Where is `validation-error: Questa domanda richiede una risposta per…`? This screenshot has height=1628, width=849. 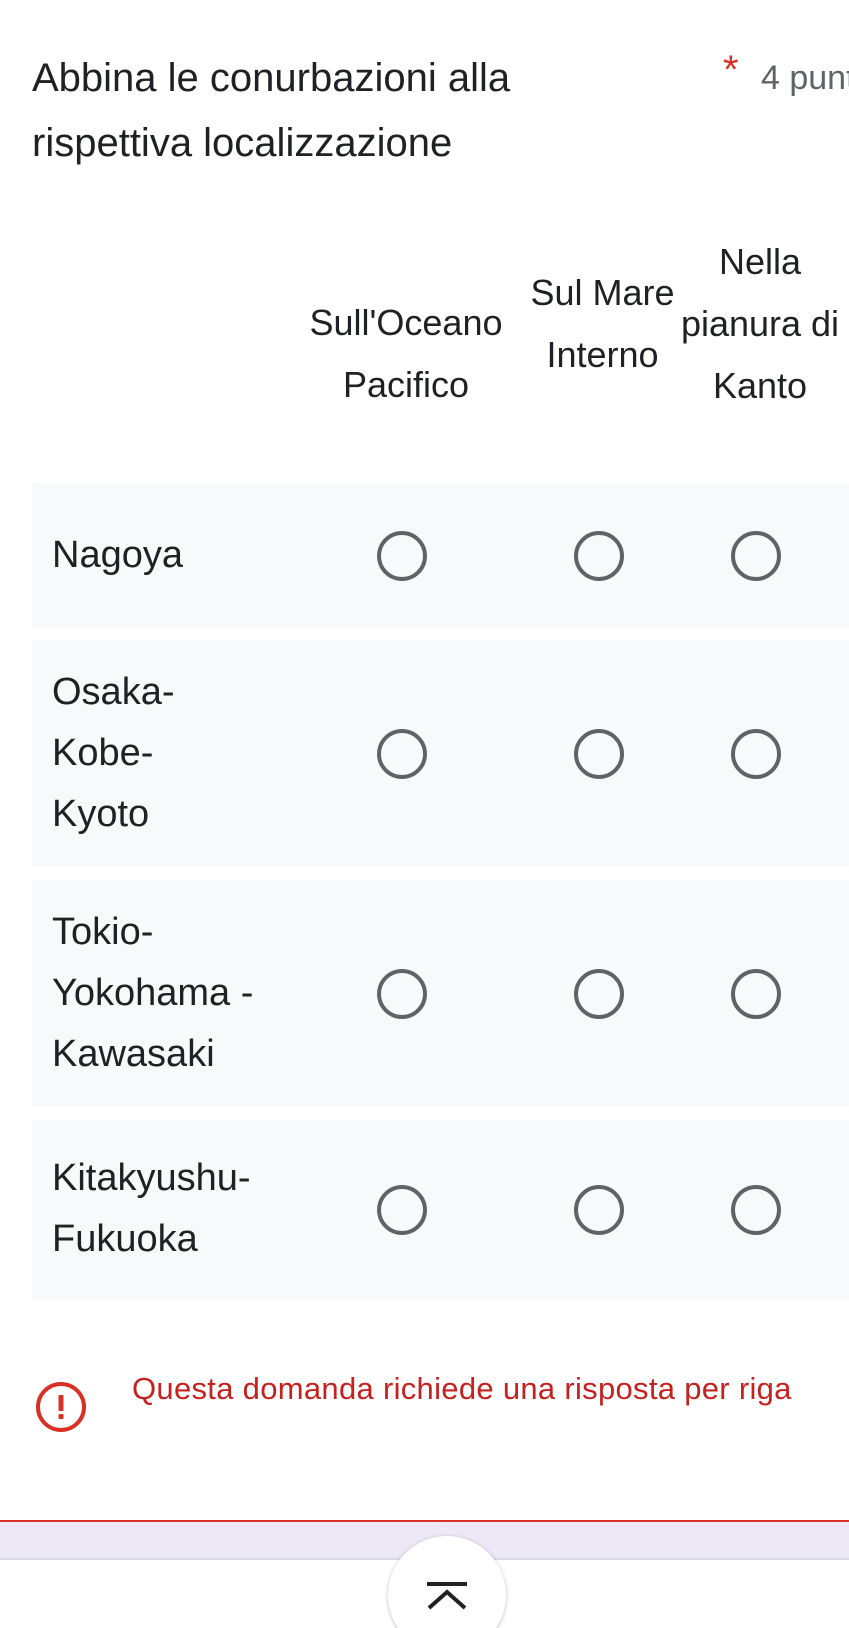 validation-error: Questa domanda richiede una risposta per… is located at coordinates (432, 1416).